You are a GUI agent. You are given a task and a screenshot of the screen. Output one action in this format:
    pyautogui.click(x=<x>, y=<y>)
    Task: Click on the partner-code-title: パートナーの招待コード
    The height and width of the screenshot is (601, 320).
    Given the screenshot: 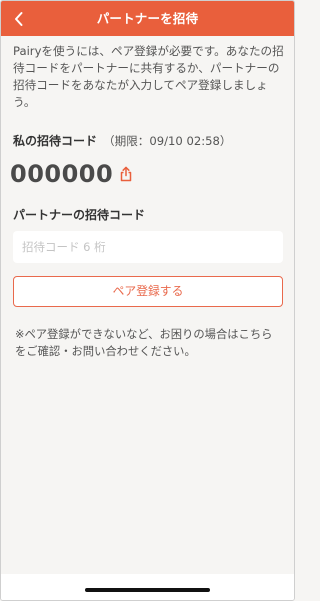 What is the action you would take?
    pyautogui.click(x=79, y=215)
    